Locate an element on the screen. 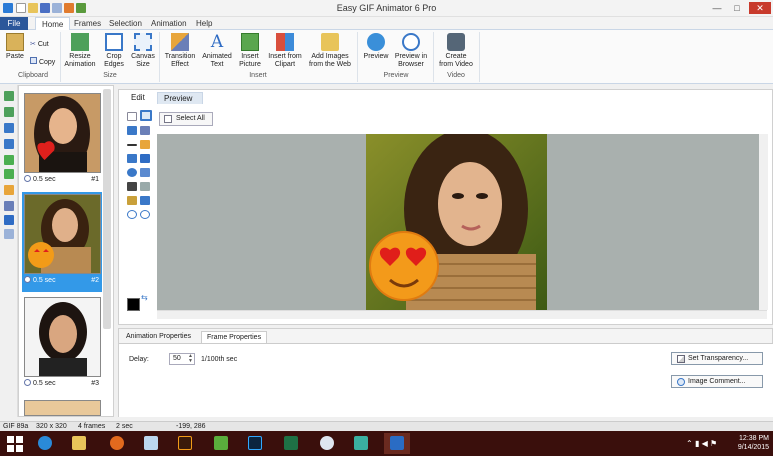 The height and width of the screenshot is (456, 773). add-frame-icon is located at coordinates (9, 96).